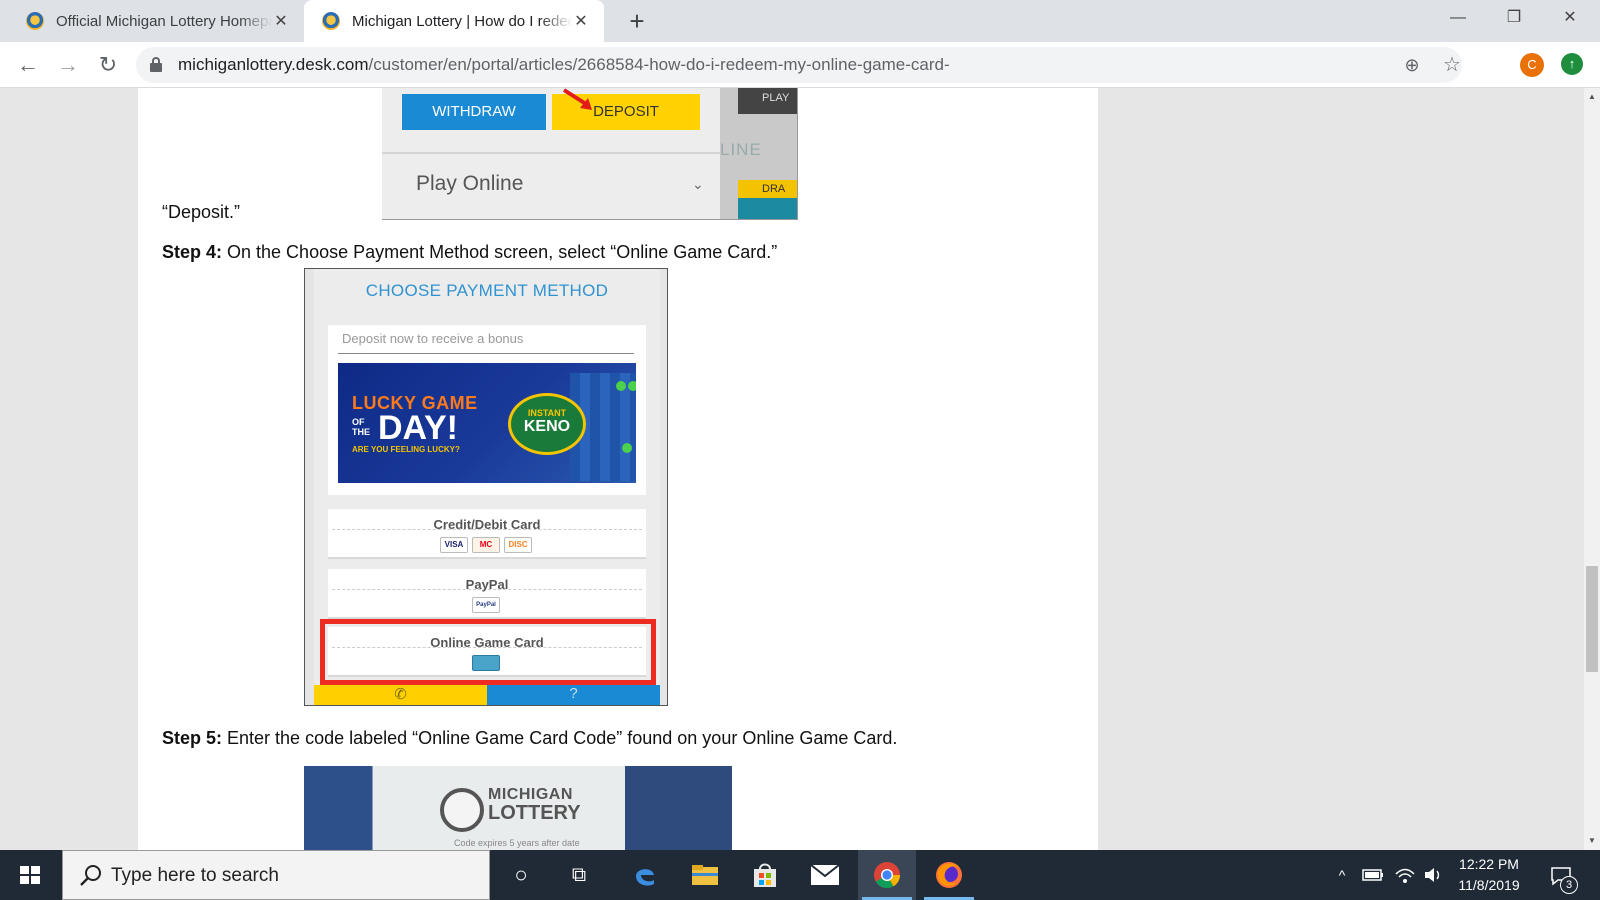 The height and width of the screenshot is (900, 1600). I want to click on paypal-logo: PayPal, so click(486, 605).